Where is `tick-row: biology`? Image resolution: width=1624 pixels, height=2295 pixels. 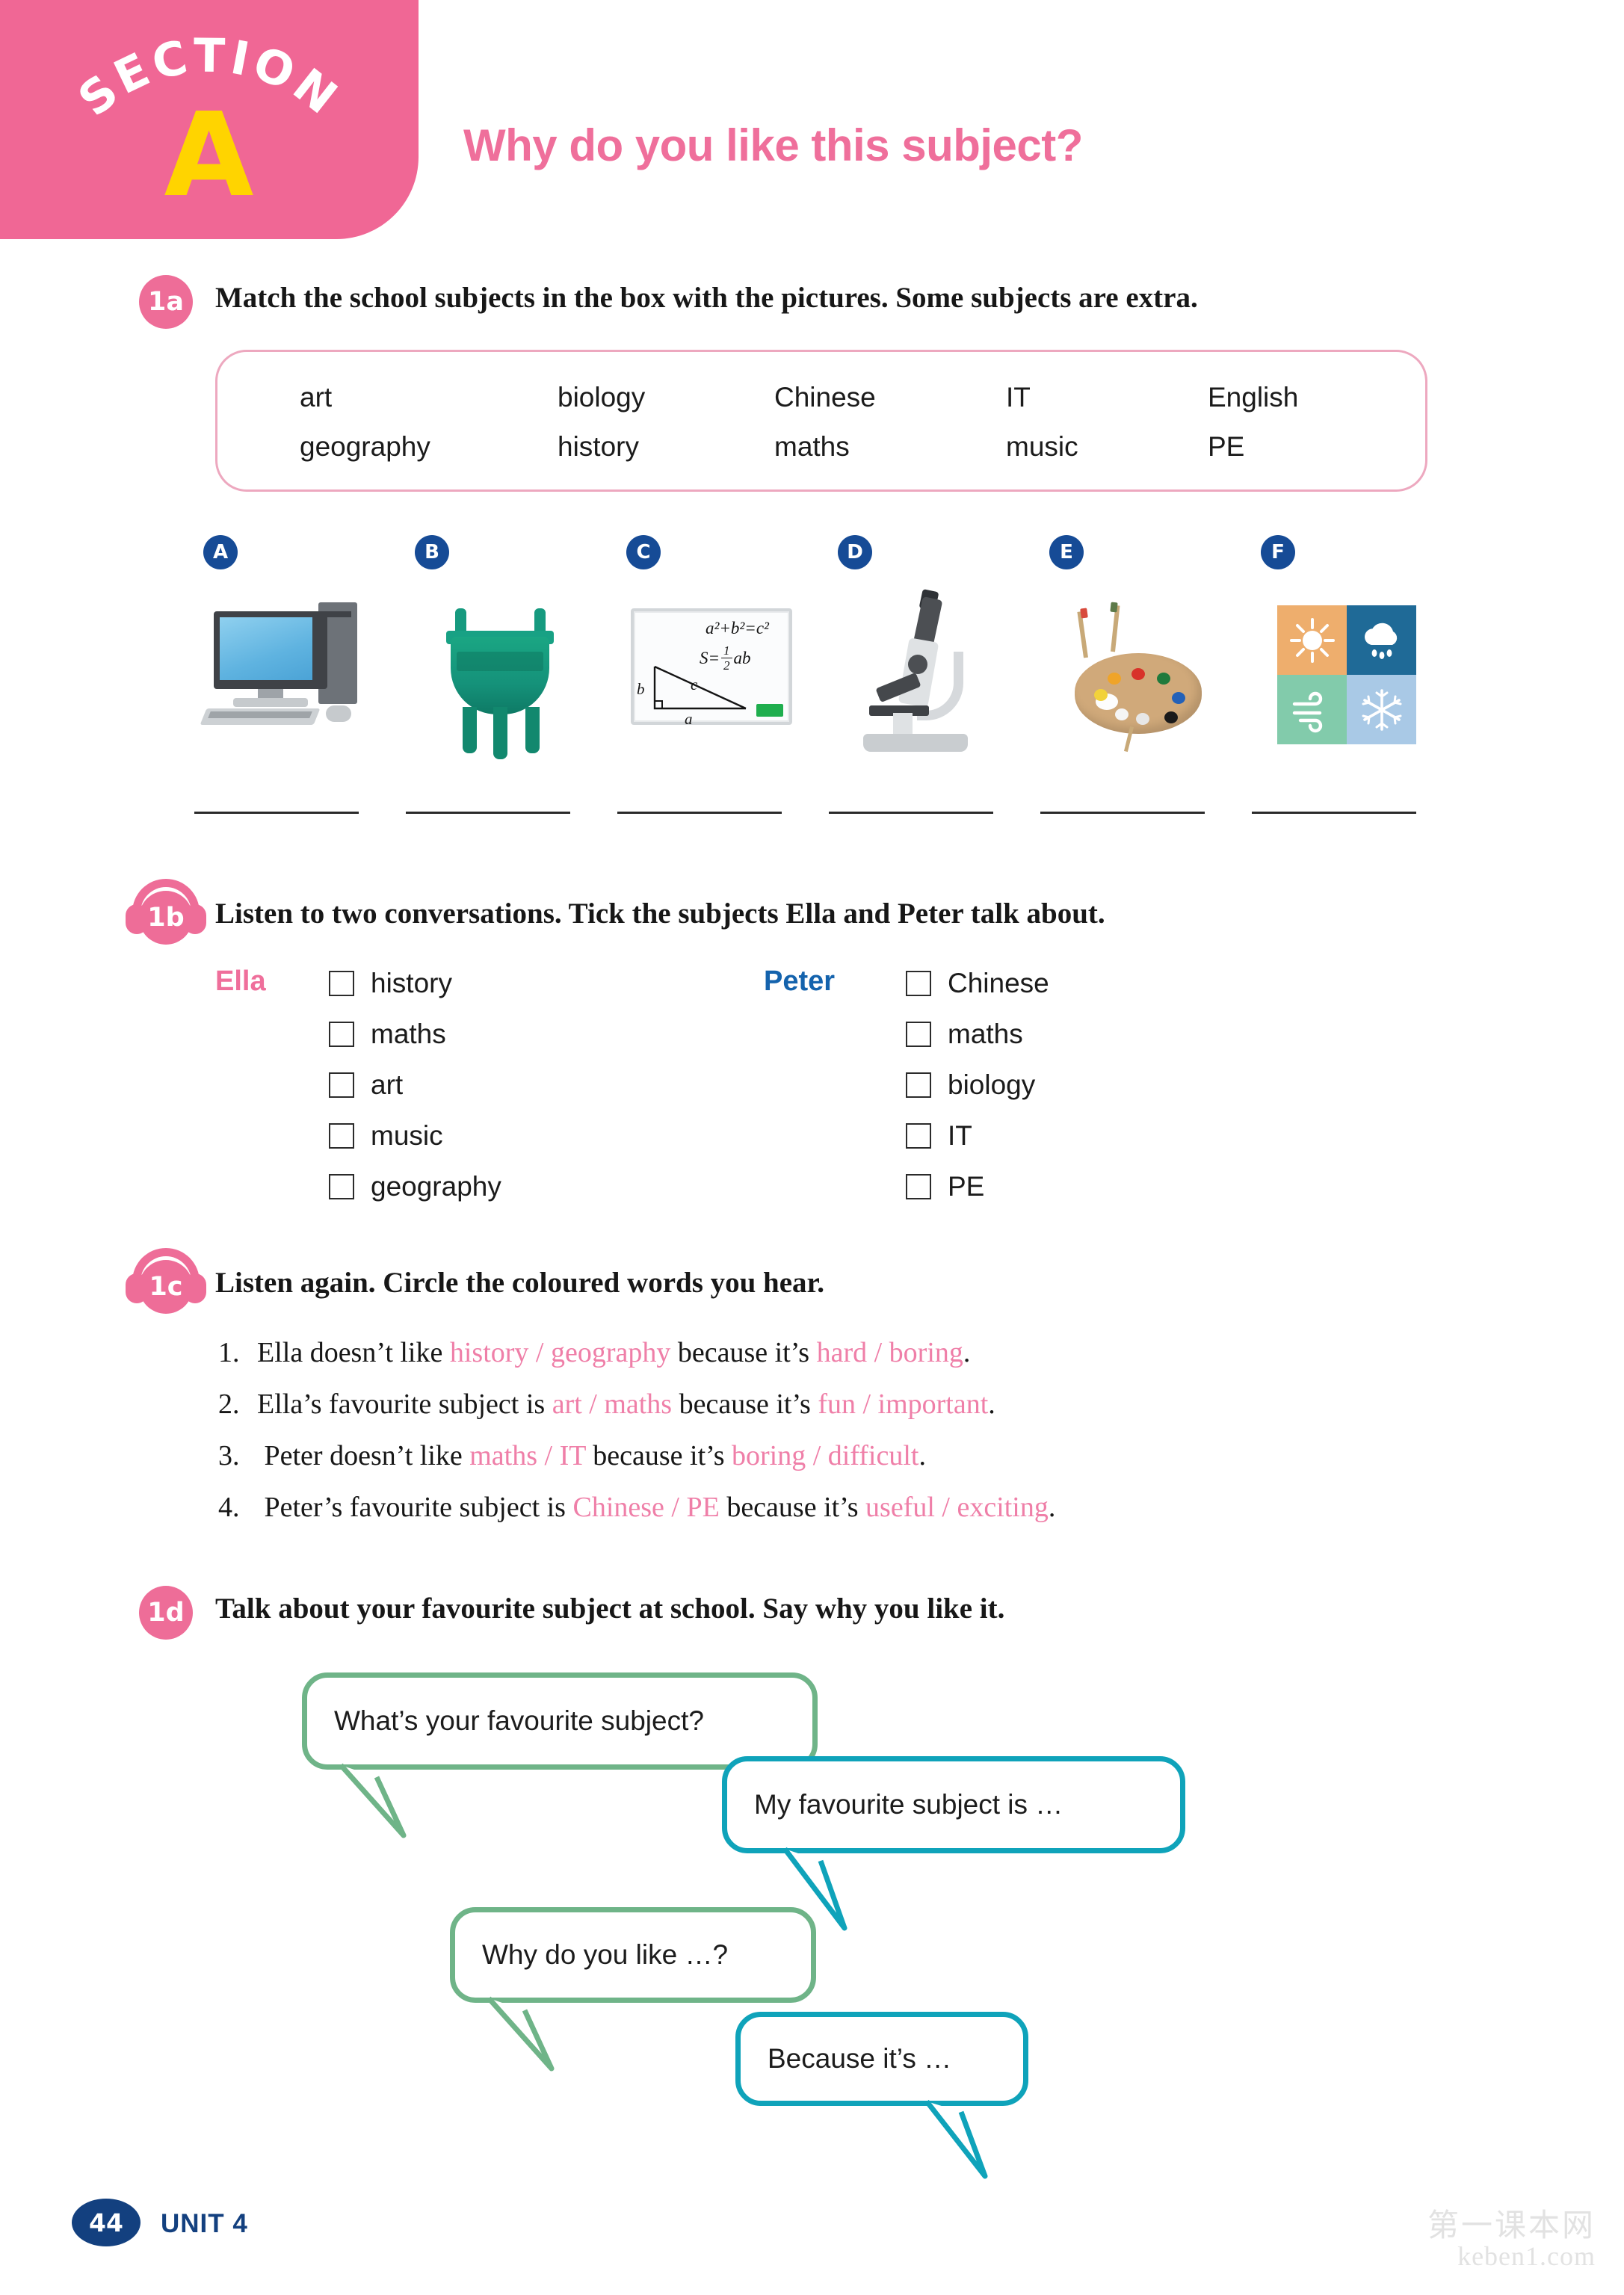 tick-row: biology is located at coordinates (978, 1085).